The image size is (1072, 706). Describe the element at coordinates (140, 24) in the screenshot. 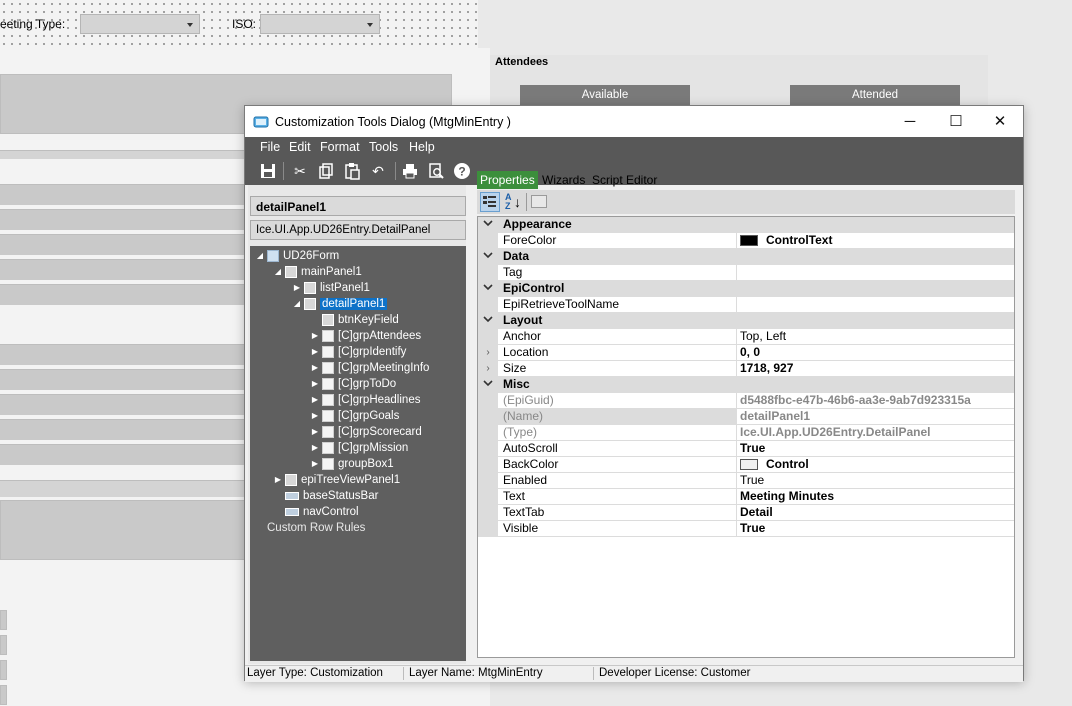

I see `meeting-type-combo` at that location.